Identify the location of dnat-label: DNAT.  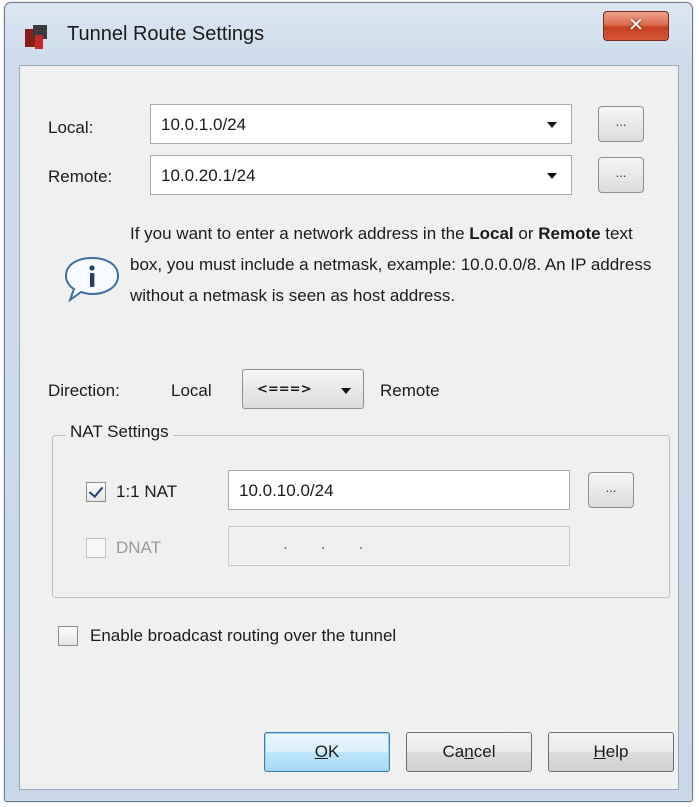
(139, 547).